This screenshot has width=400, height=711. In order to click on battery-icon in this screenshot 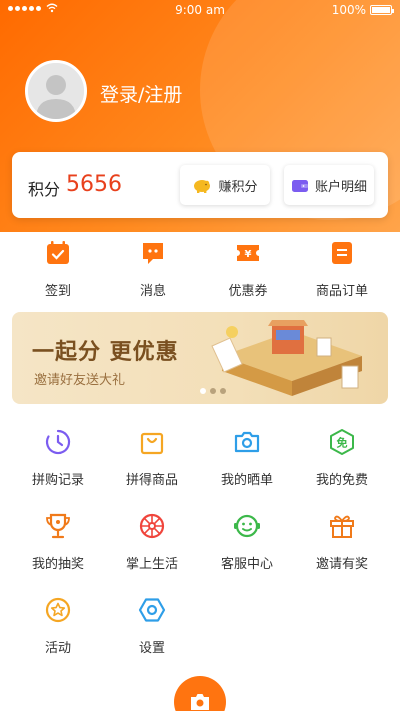, I will do `click(382, 10)`.